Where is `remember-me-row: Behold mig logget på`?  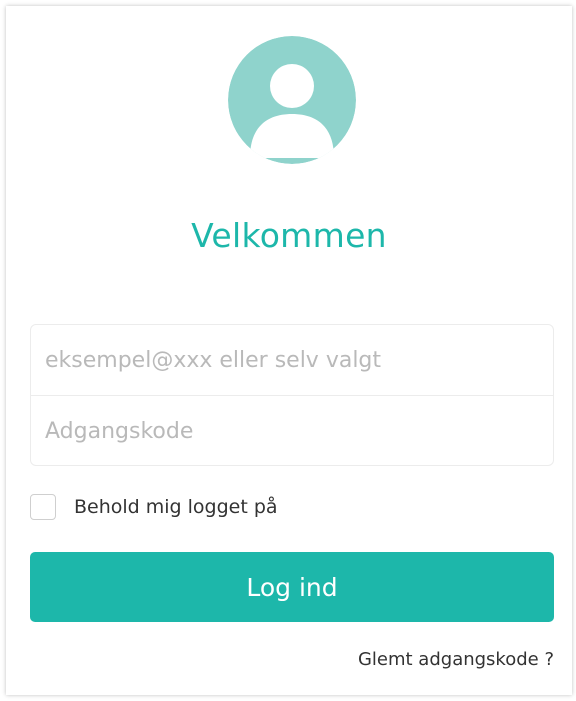 remember-me-row: Behold mig logget på is located at coordinates (154, 507).